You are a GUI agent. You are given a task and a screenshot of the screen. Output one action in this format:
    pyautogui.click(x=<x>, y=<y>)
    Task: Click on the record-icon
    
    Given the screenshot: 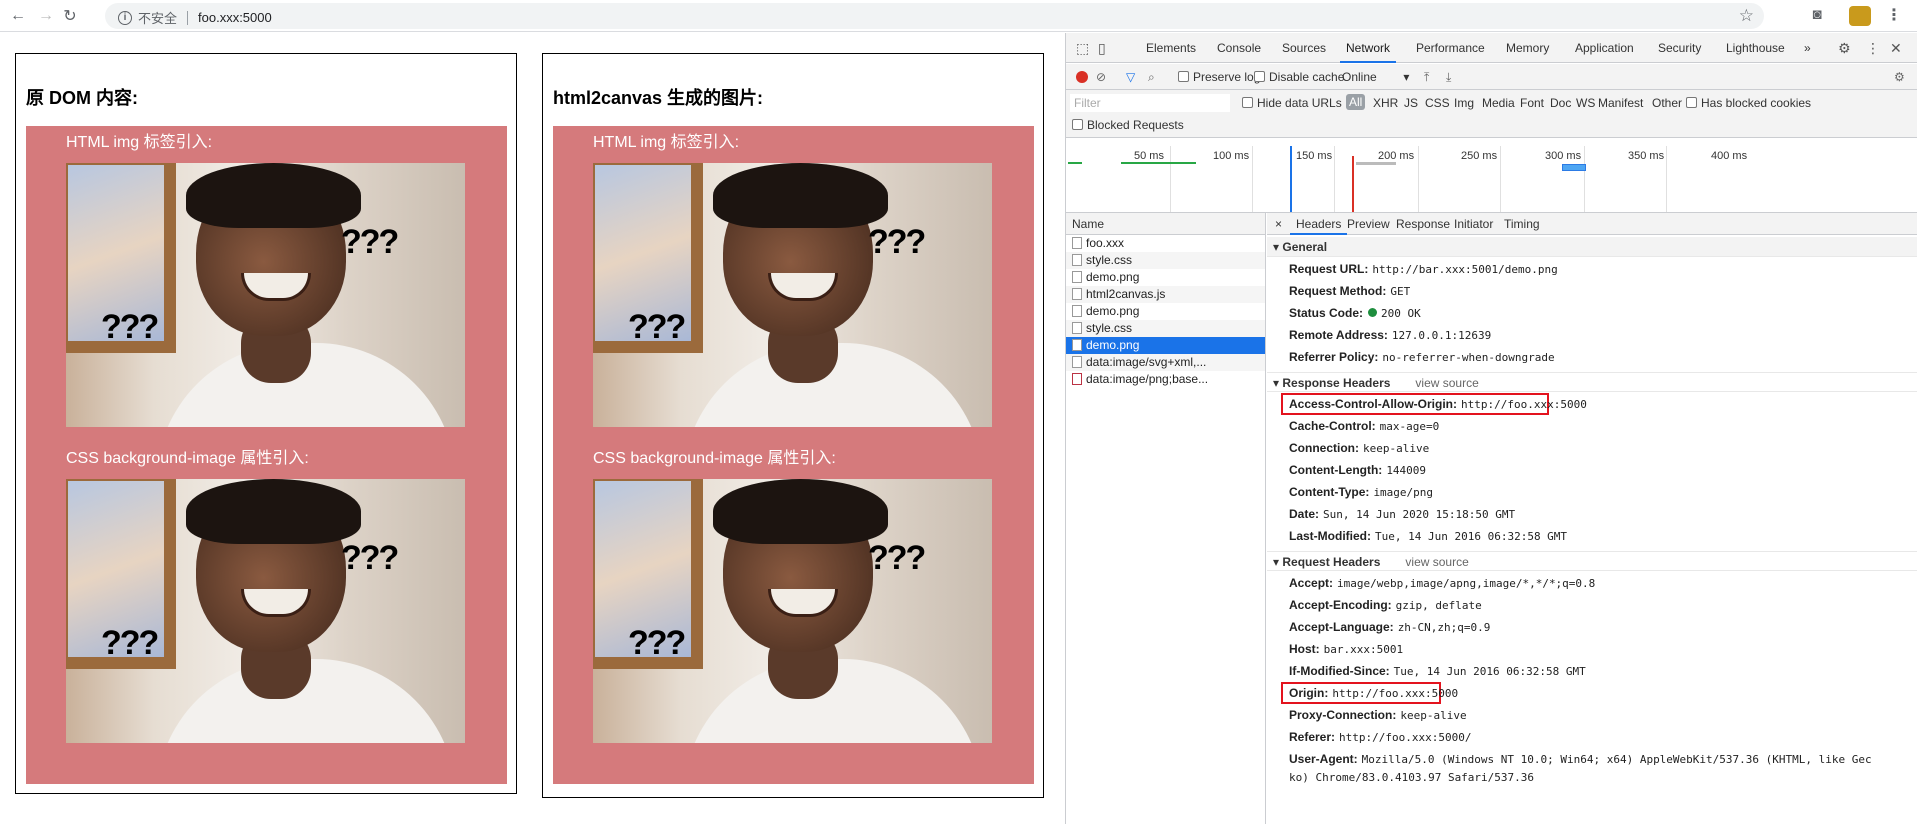 What is the action you would take?
    pyautogui.click(x=1082, y=77)
    